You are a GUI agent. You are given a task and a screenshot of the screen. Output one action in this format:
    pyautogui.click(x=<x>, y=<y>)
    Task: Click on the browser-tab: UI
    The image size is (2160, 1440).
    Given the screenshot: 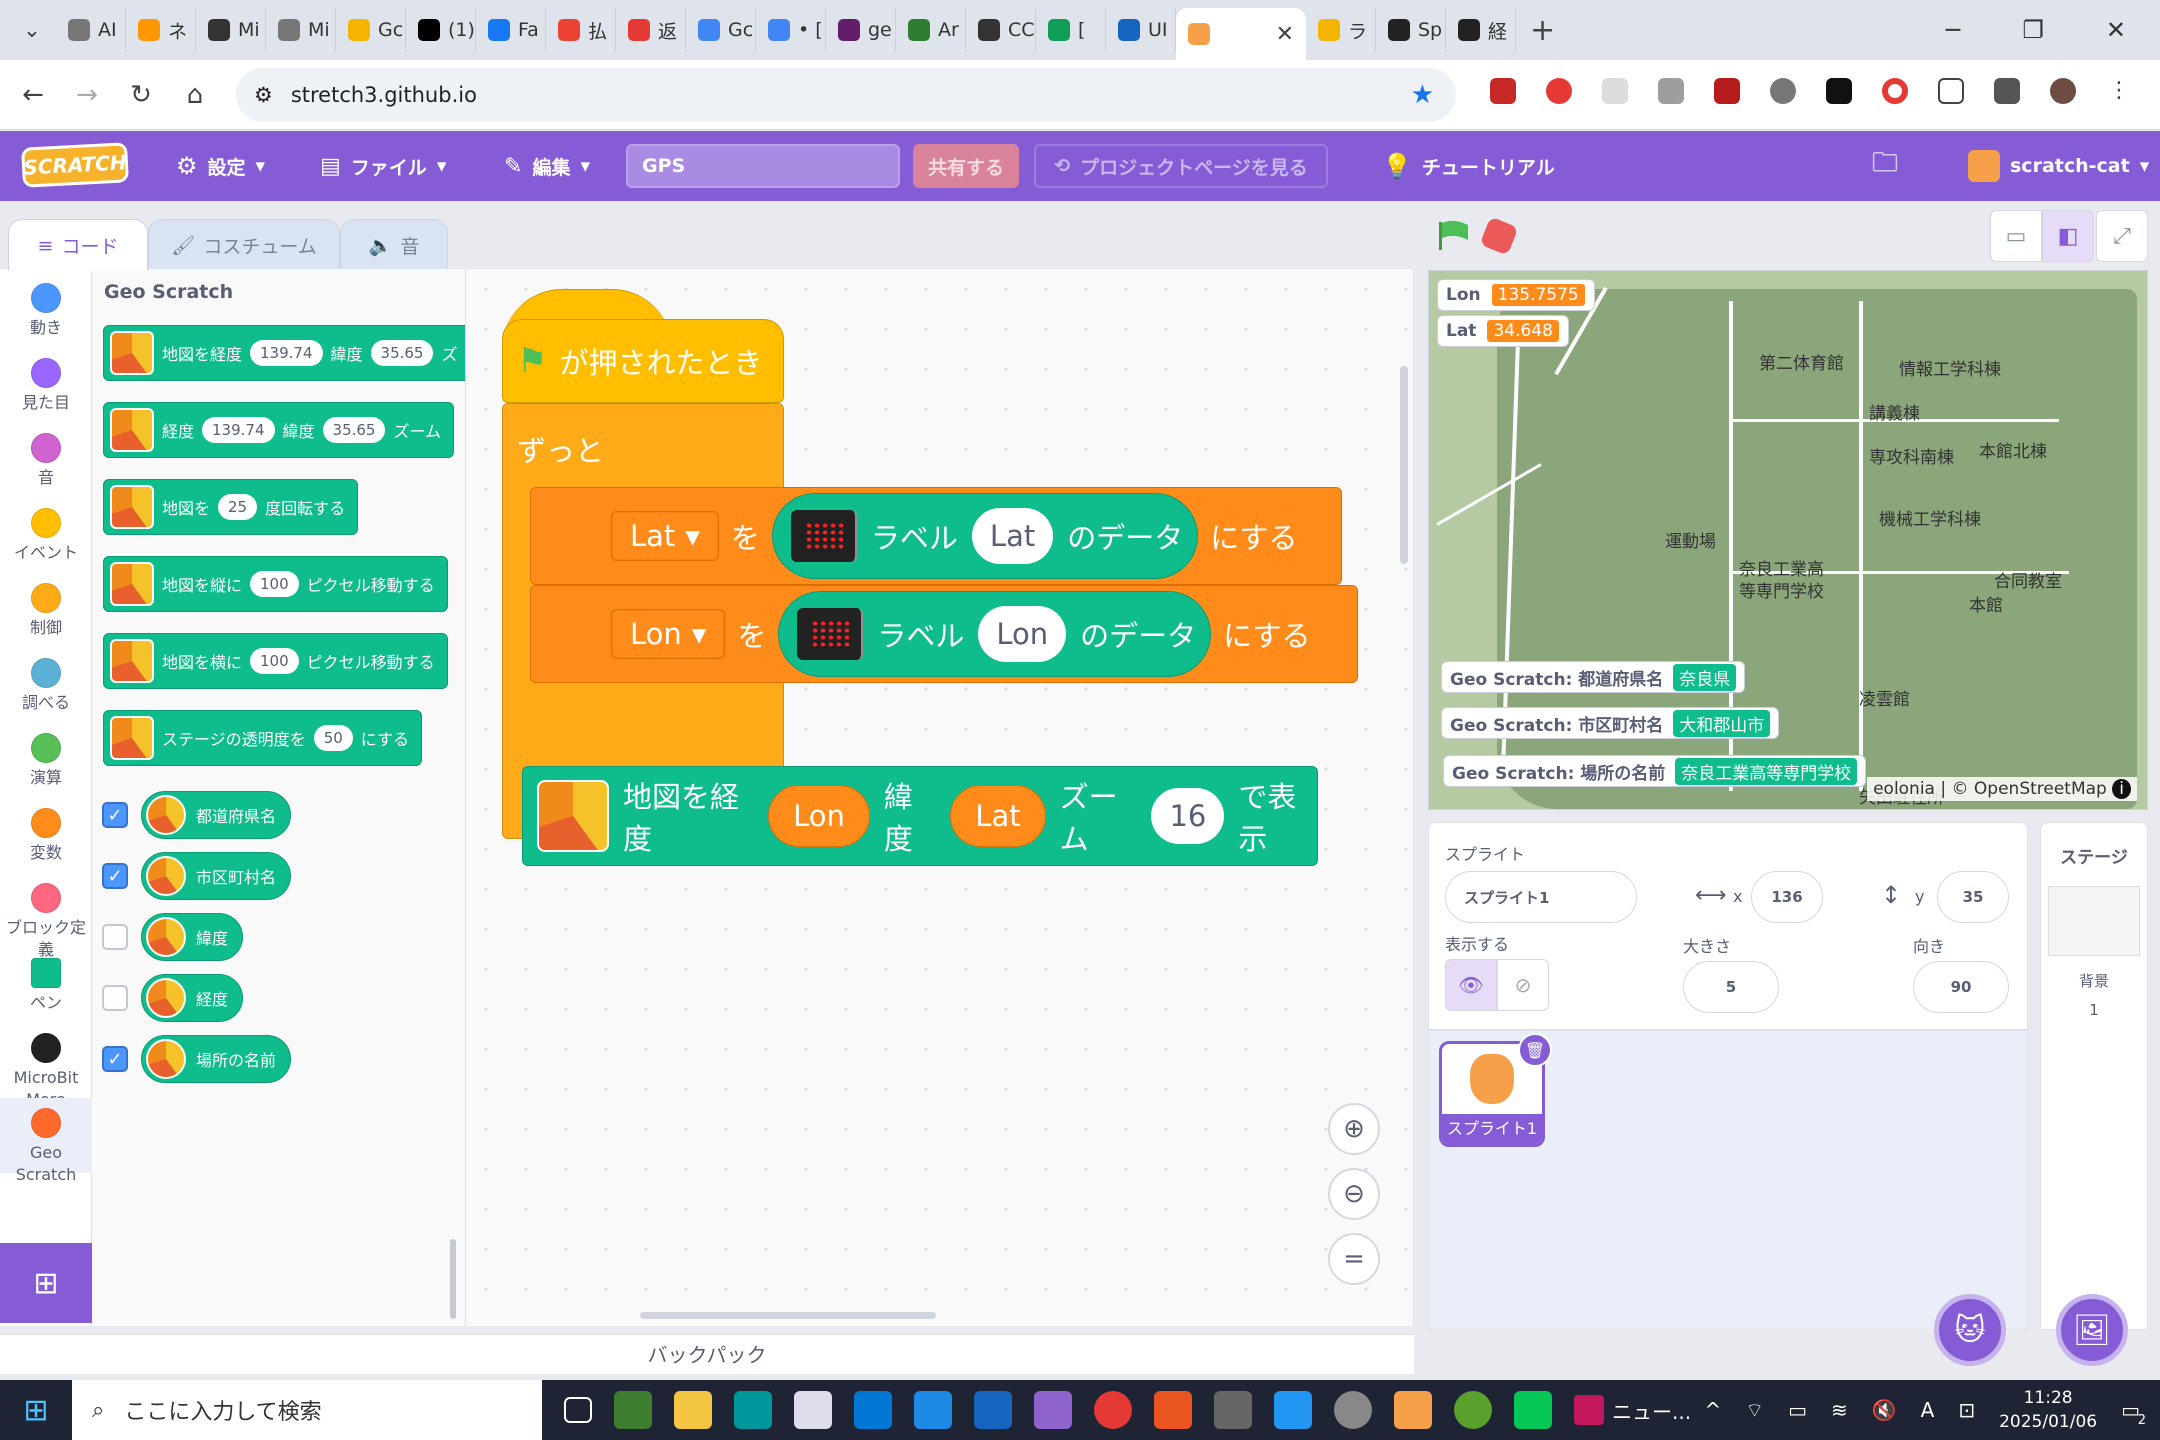 What is the action you would take?
    pyautogui.click(x=1141, y=30)
    